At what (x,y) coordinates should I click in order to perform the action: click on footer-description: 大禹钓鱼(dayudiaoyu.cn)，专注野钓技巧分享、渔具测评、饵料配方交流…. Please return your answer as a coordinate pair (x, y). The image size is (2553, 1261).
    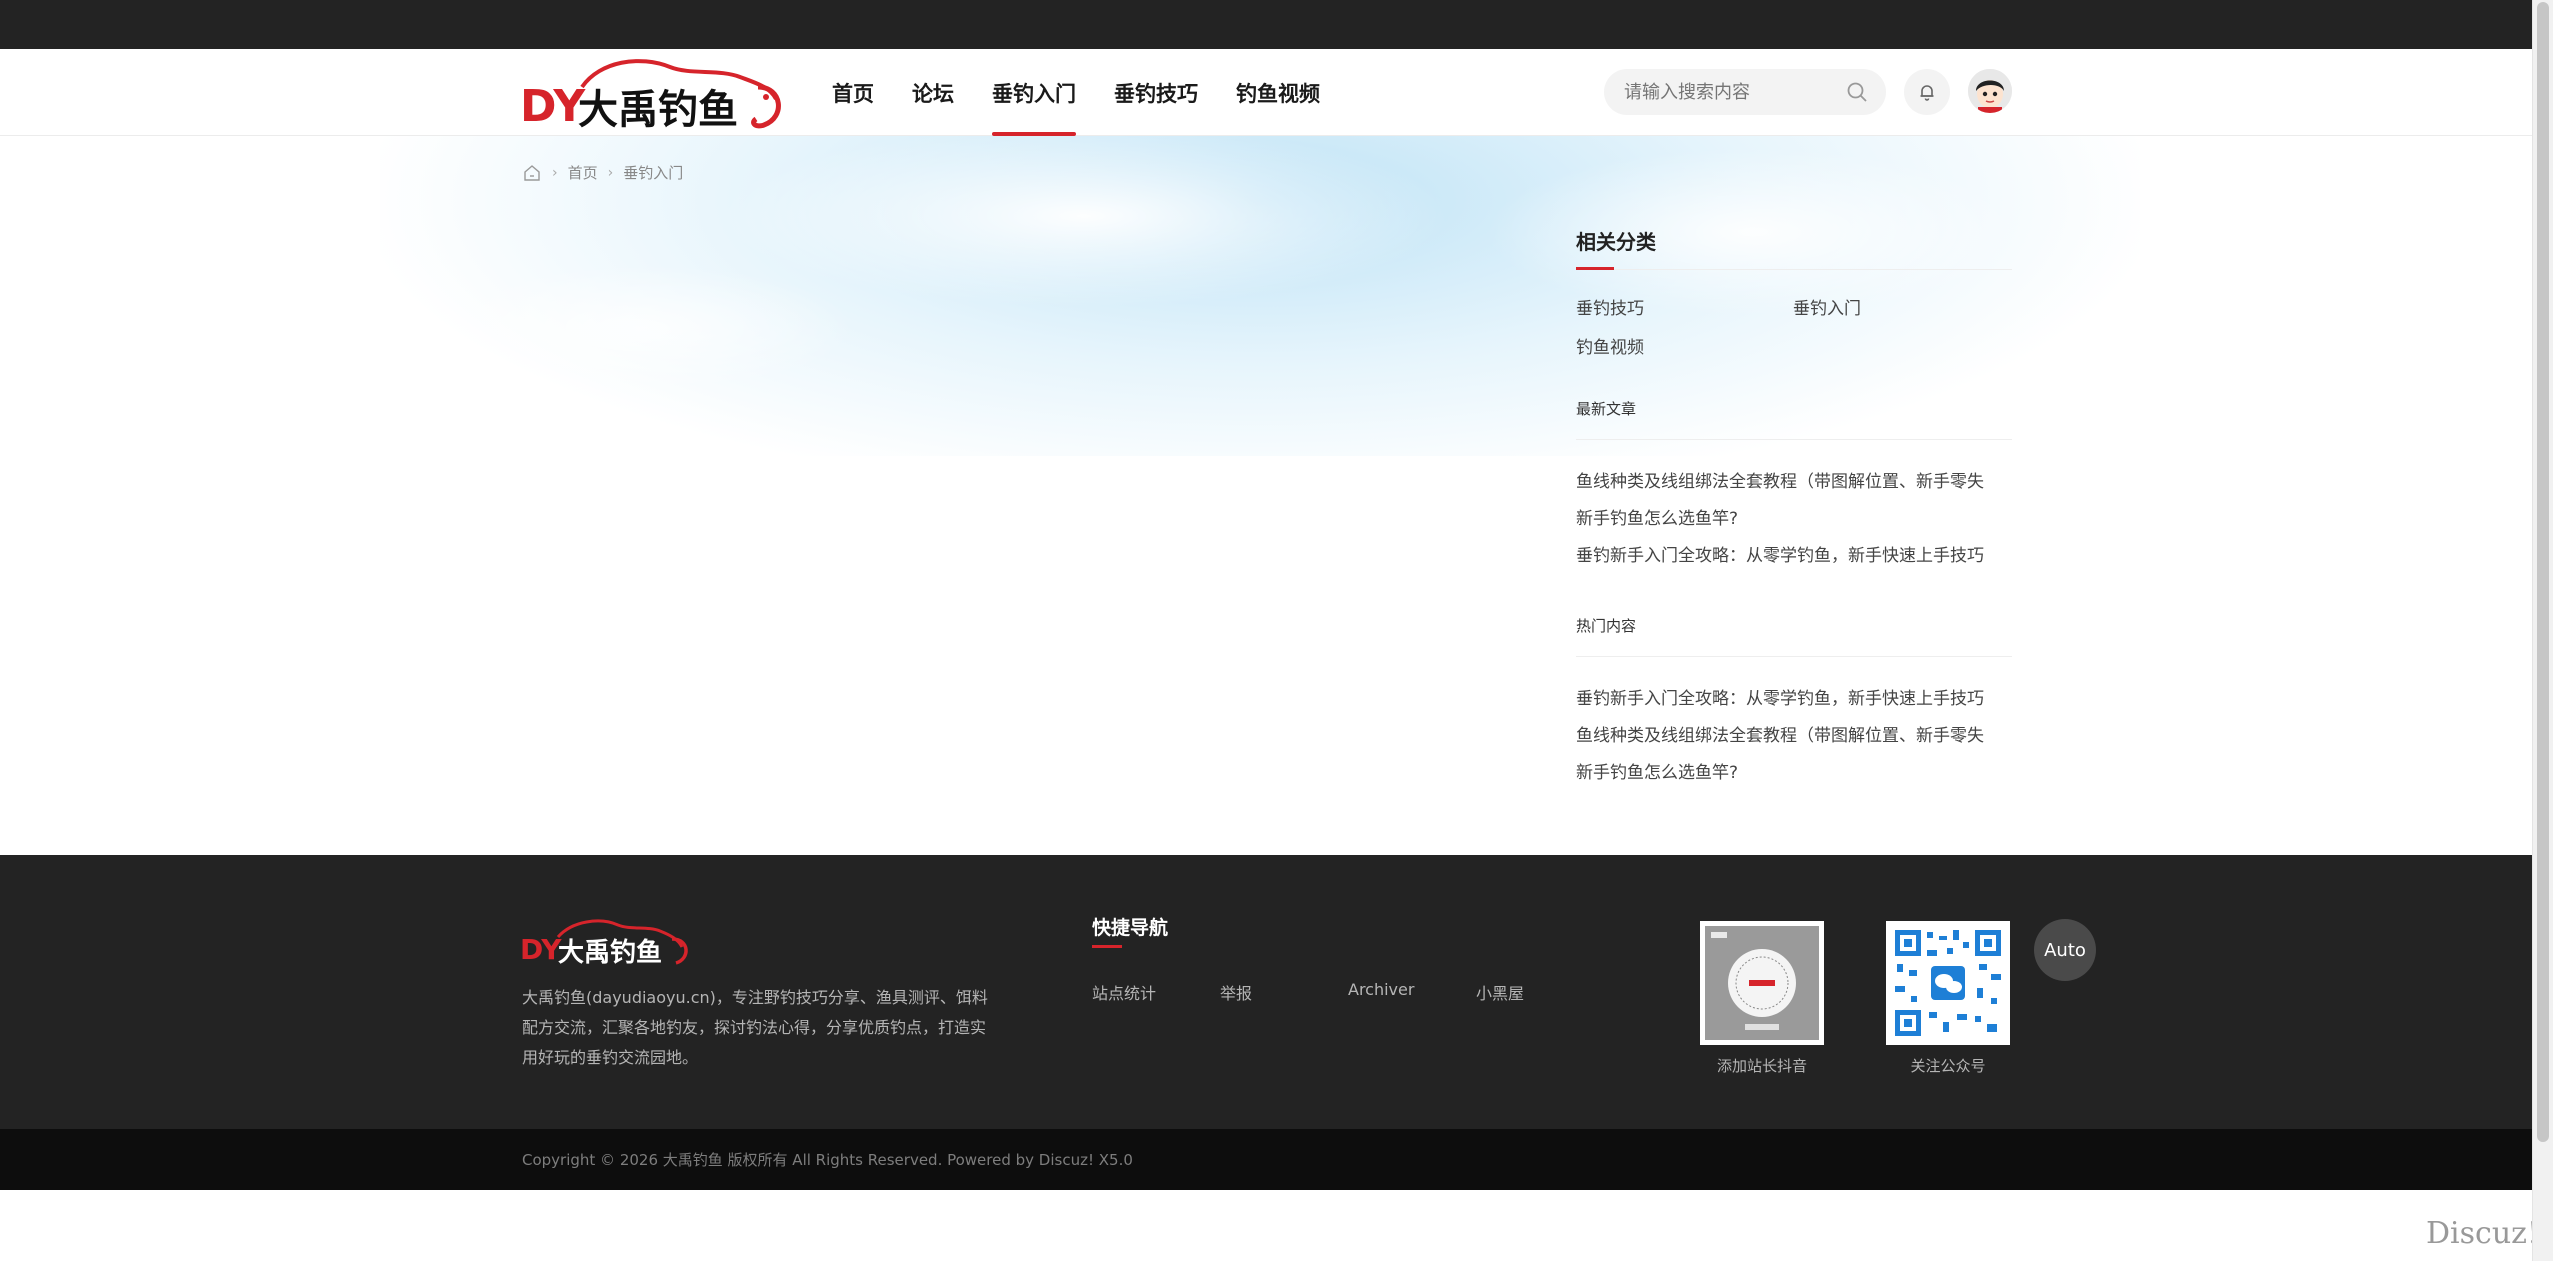
    Looking at the image, I should click on (755, 1027).